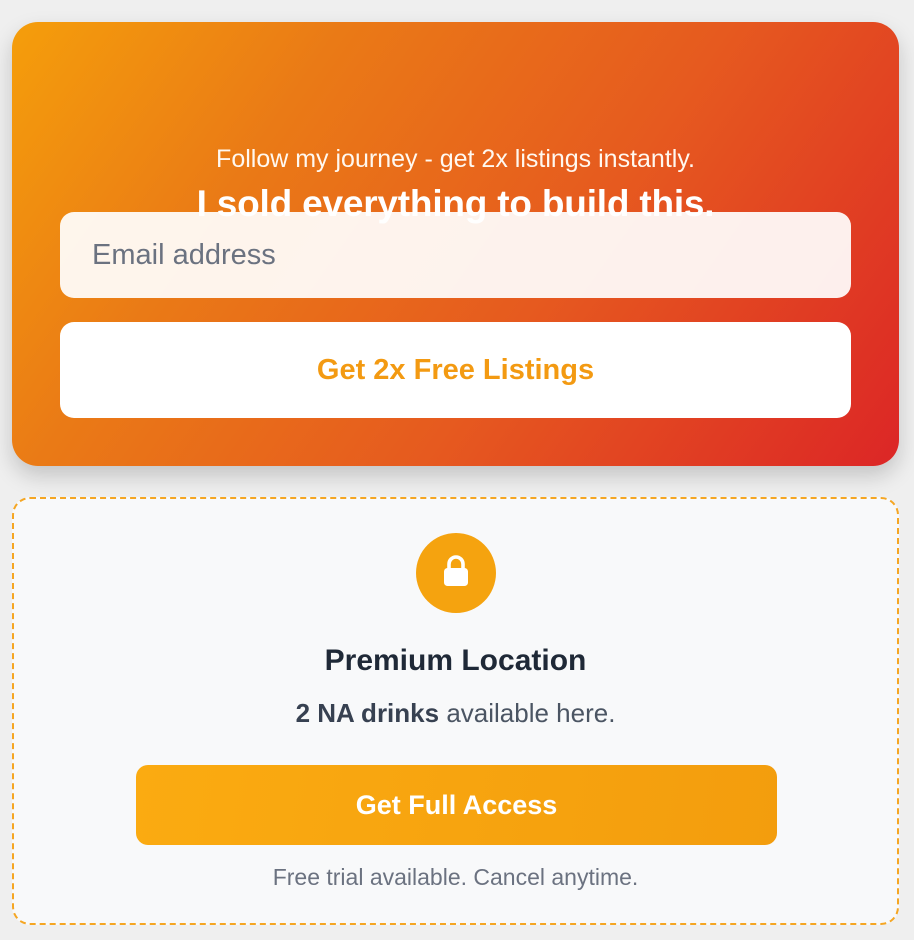  Describe the element at coordinates (367, 713) in the screenshot. I see `drink-count: 2 NA drinks` at that location.